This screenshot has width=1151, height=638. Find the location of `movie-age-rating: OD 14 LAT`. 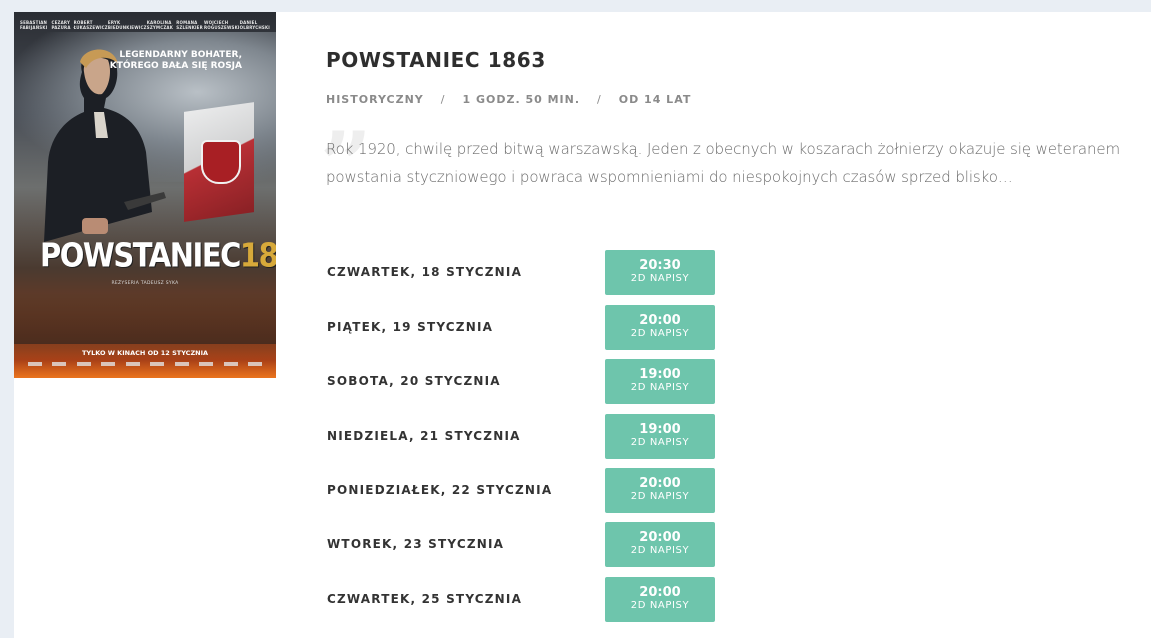

movie-age-rating: OD 14 LAT is located at coordinates (655, 99).